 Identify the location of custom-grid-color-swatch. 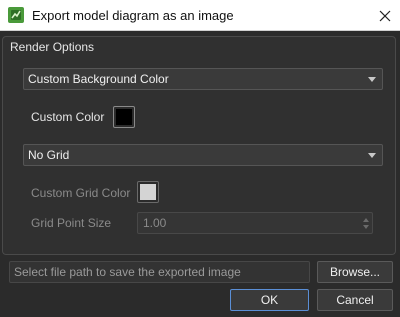
(148, 192).